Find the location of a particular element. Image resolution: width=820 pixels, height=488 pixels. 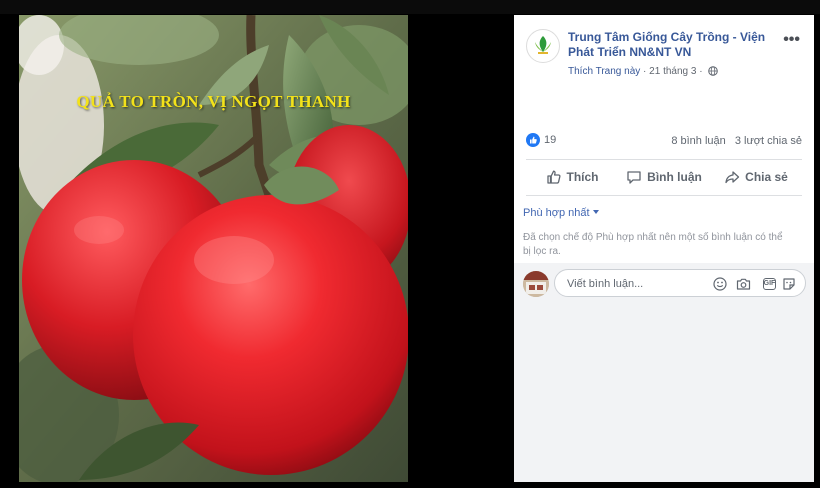

comment-box: GIF is located at coordinates (680, 283).